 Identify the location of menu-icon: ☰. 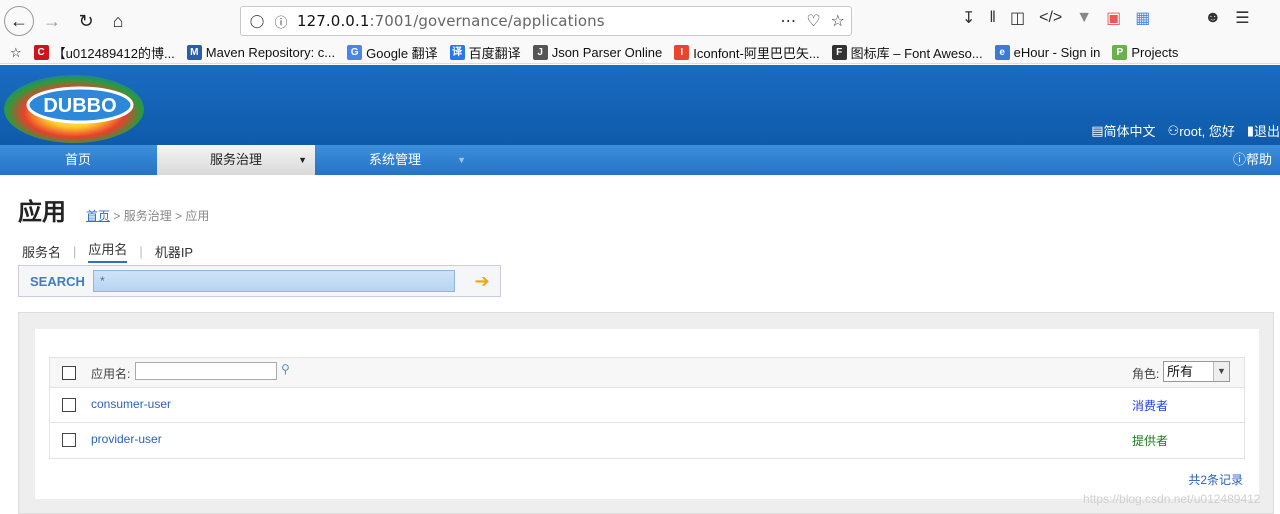
(1242, 18).